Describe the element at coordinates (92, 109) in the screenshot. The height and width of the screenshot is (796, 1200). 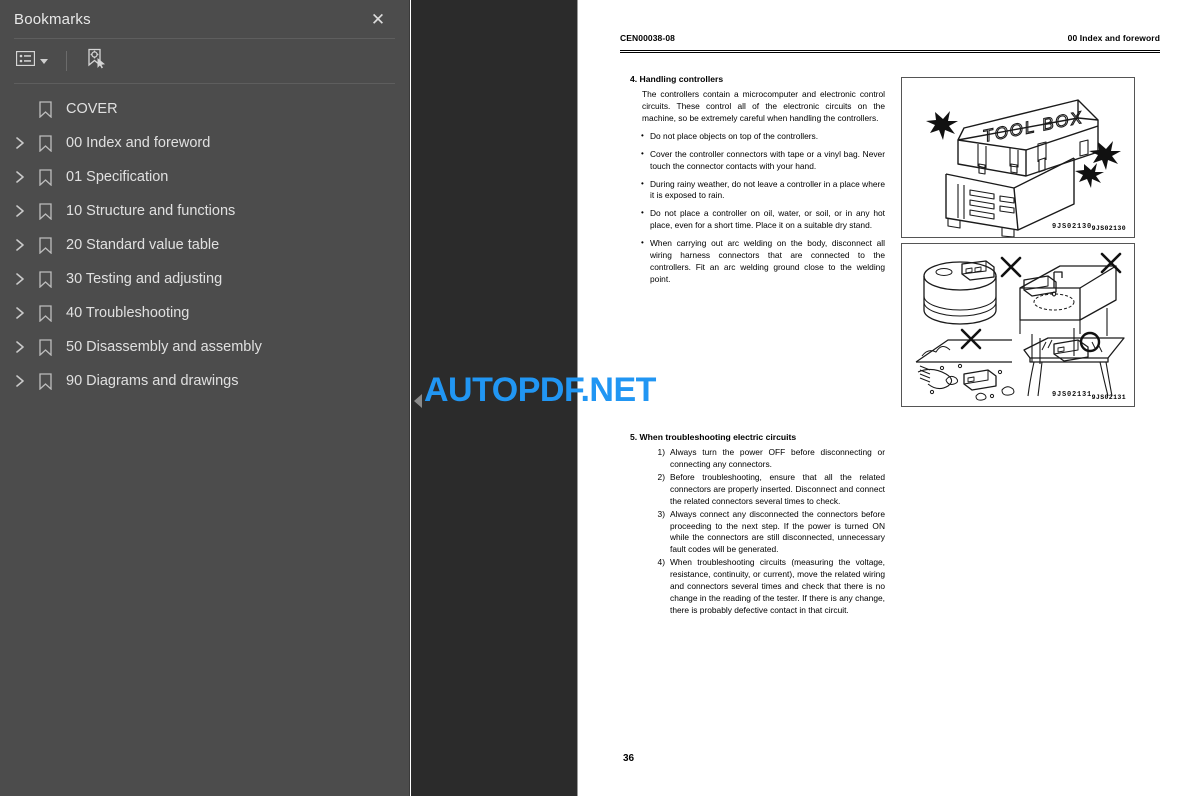
I see `bookmark-item-label: COVER` at that location.